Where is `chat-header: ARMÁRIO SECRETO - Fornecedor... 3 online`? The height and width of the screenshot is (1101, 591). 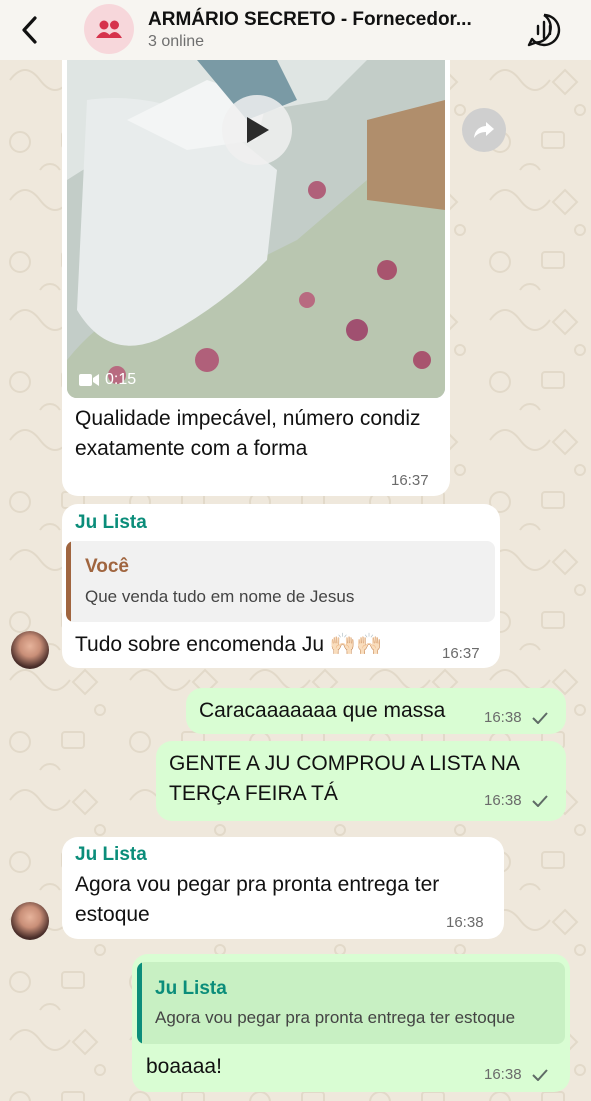
chat-header: ARMÁRIO SECRETO - Fornecedor... 3 online is located at coordinates (295, 30).